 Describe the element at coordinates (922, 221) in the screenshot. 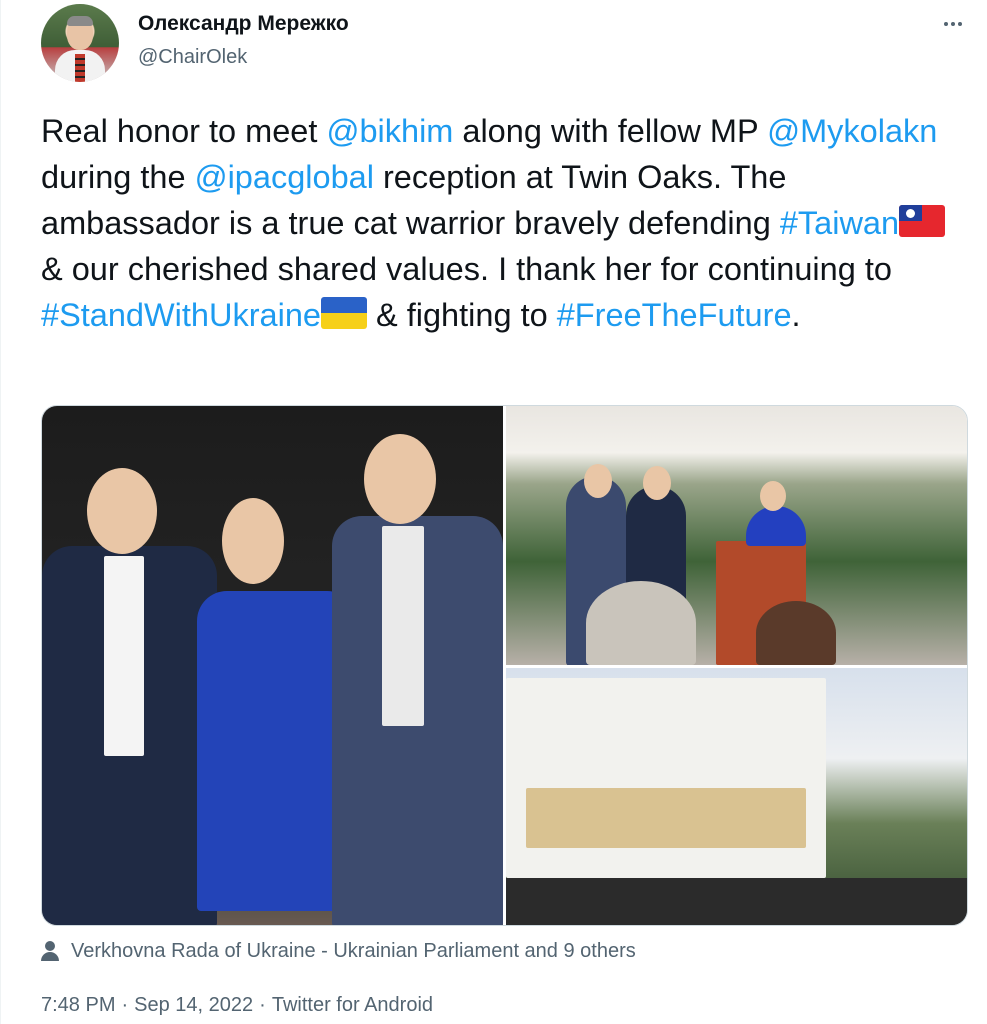

I see `taiwan-flag-icon` at that location.